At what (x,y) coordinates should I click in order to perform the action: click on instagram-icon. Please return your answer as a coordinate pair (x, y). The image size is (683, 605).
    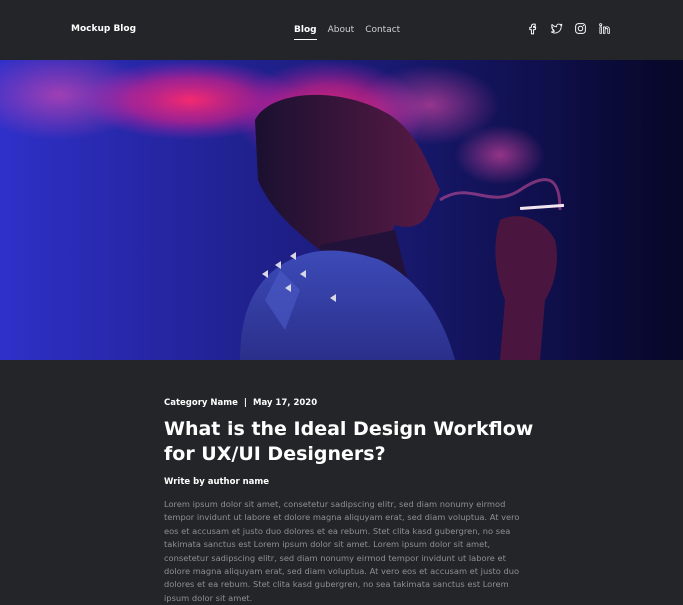
    Looking at the image, I should click on (580, 28).